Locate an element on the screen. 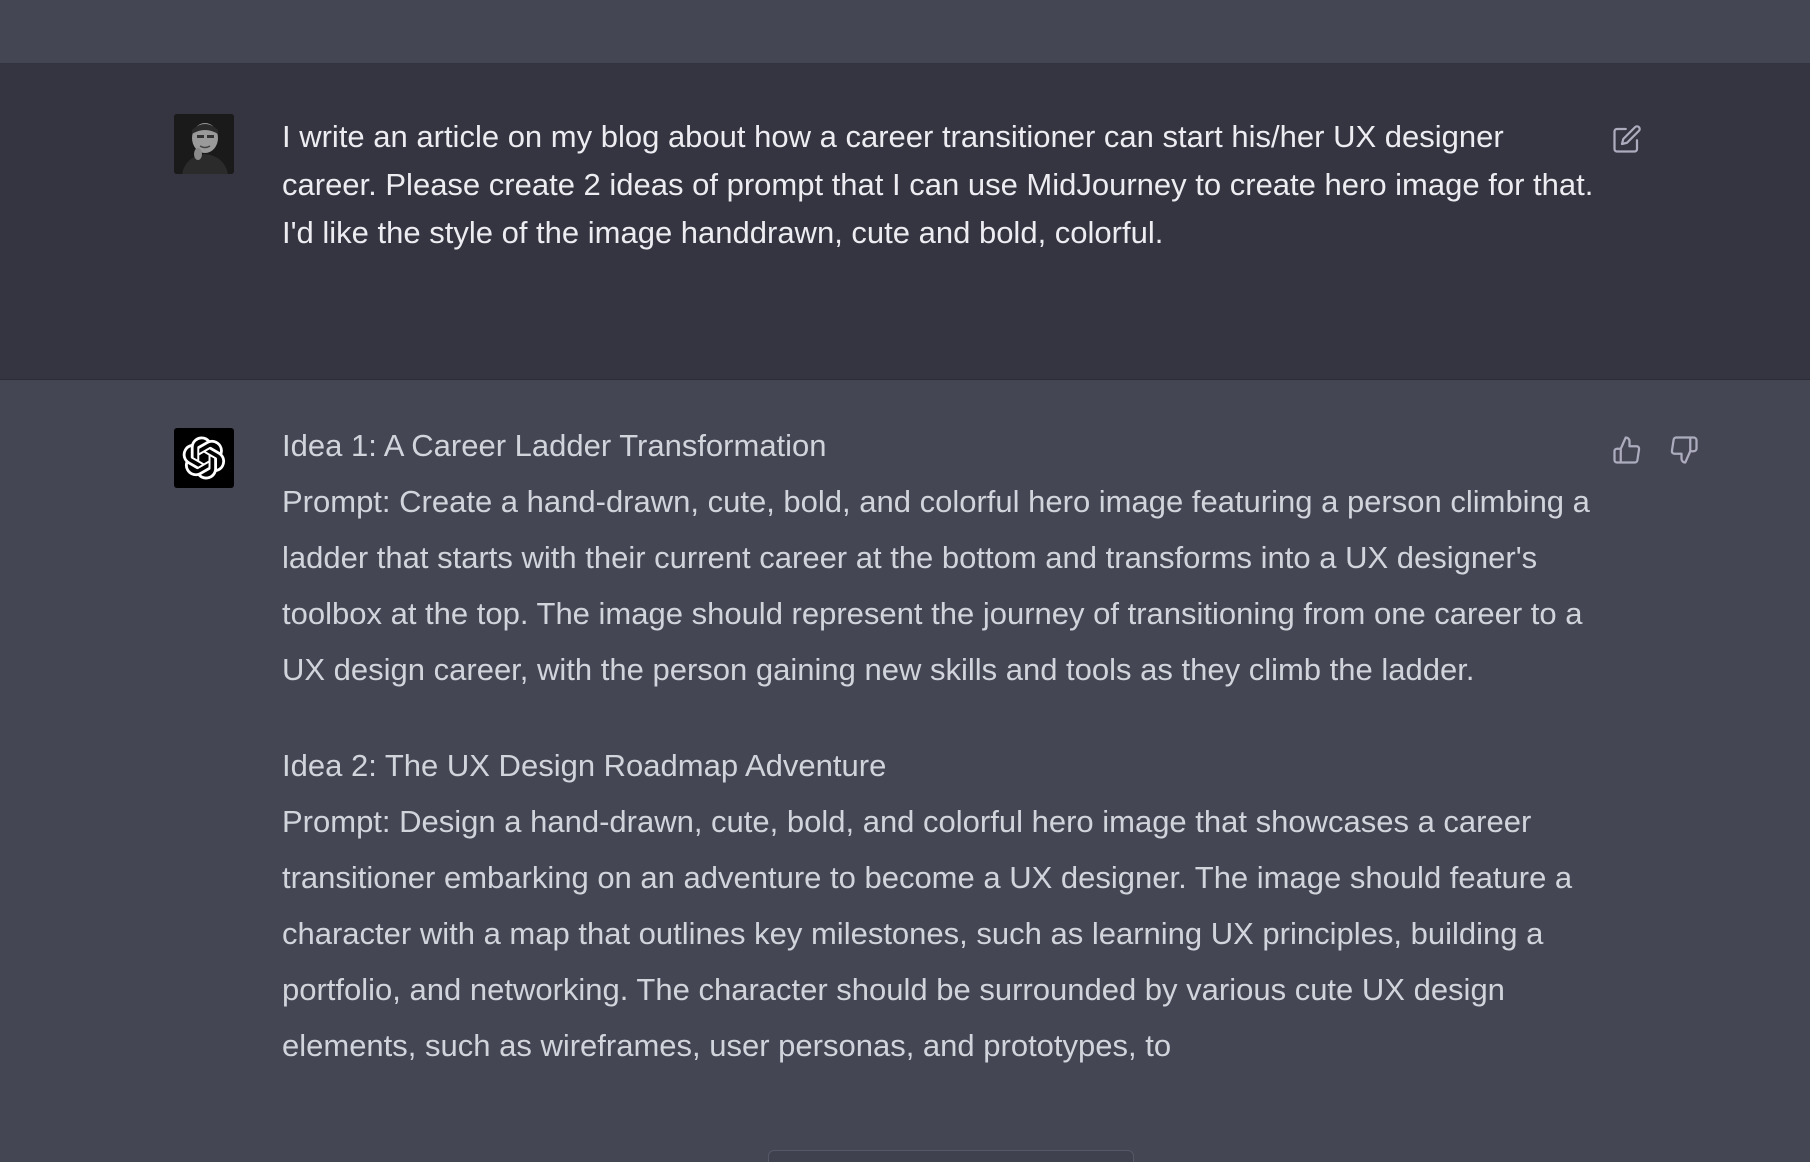 The image size is (1810, 1162). user-photo-avatar is located at coordinates (204, 144).